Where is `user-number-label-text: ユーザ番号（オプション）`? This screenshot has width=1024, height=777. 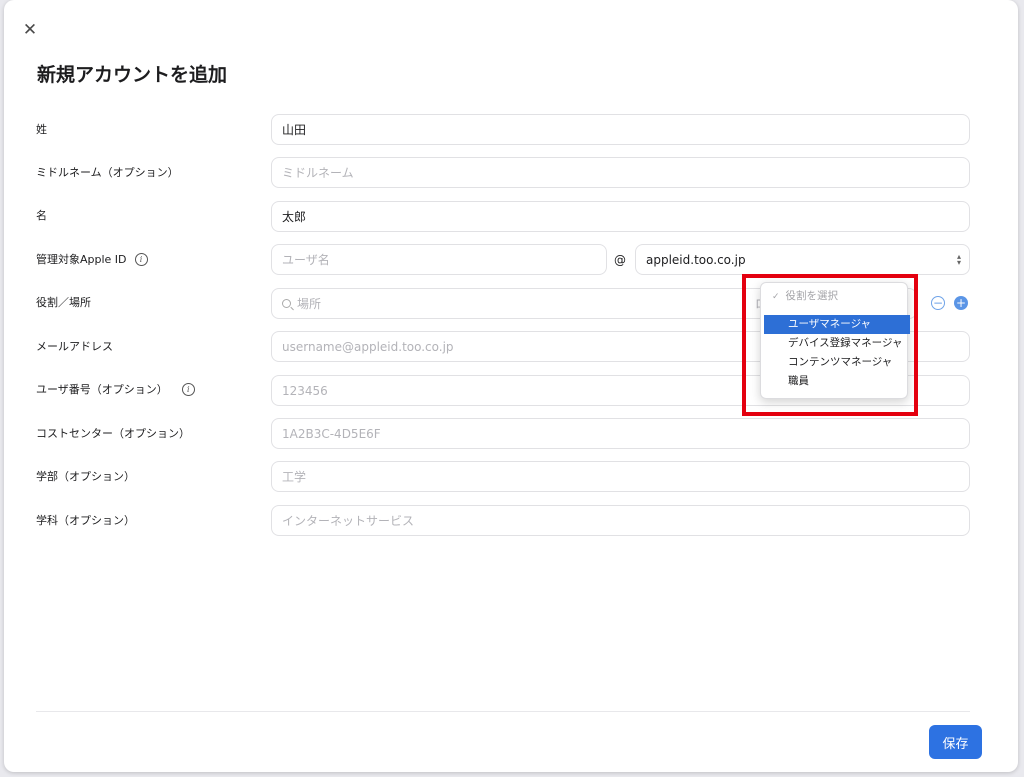
user-number-label-text: ユーザ番号（オプション） is located at coordinates (102, 389).